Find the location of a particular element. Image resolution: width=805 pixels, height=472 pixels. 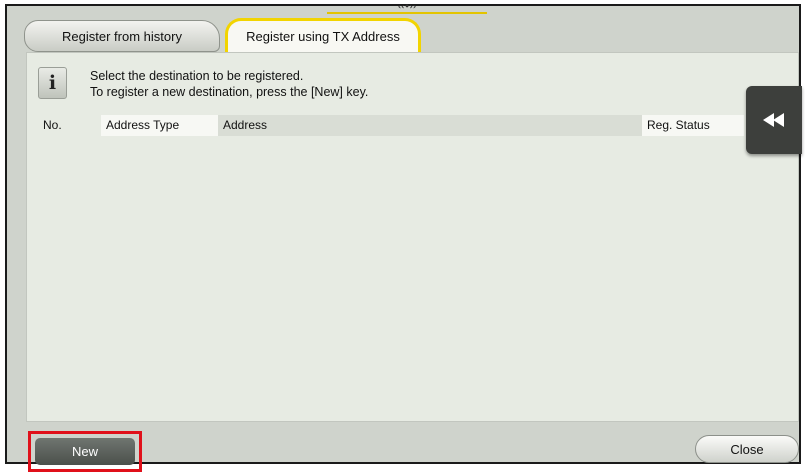

tab-label: Register from history is located at coordinates (122, 36).